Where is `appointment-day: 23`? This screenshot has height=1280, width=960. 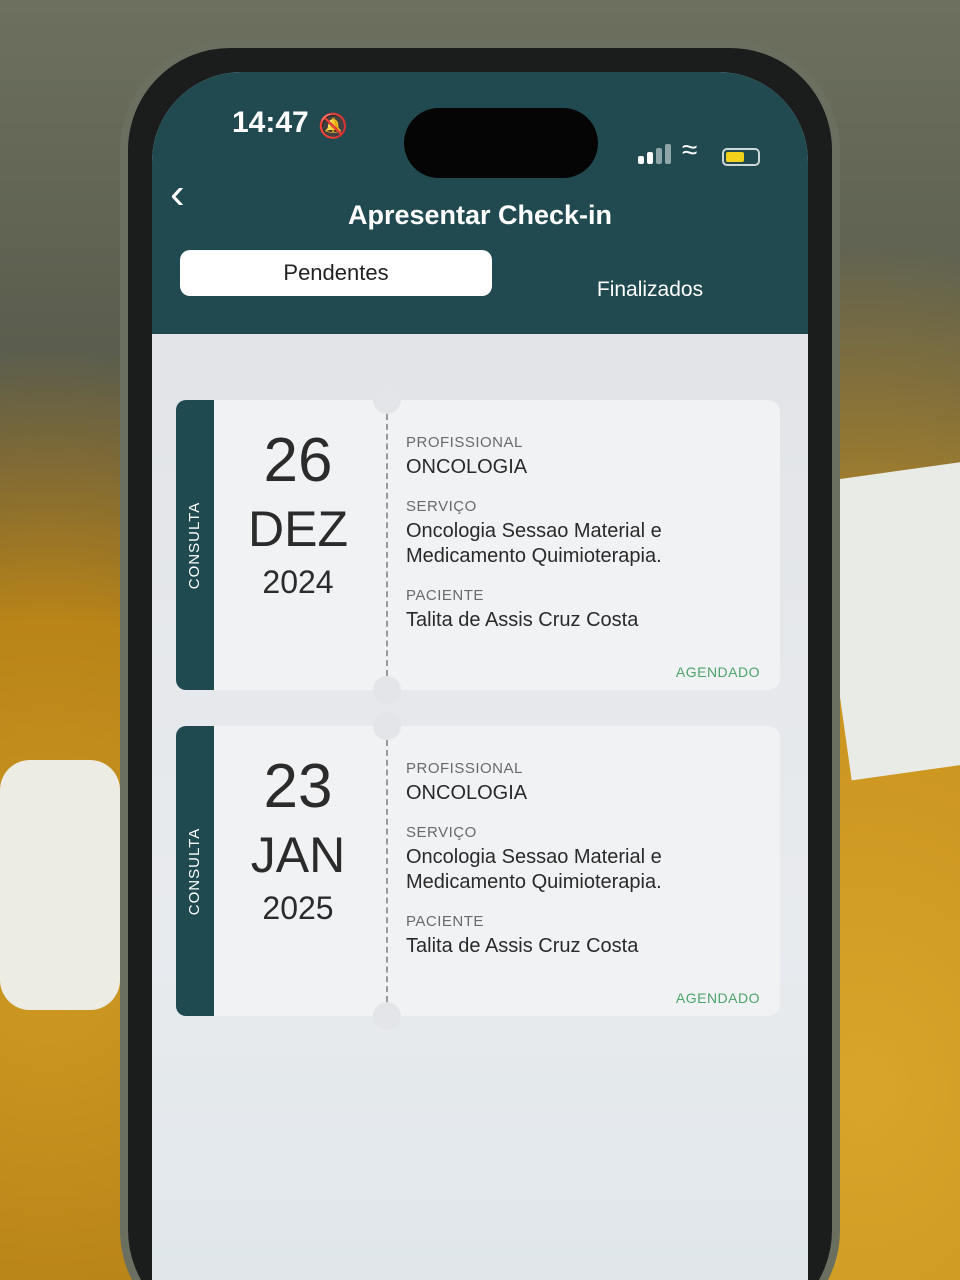 appointment-day: 23 is located at coordinates (298, 786).